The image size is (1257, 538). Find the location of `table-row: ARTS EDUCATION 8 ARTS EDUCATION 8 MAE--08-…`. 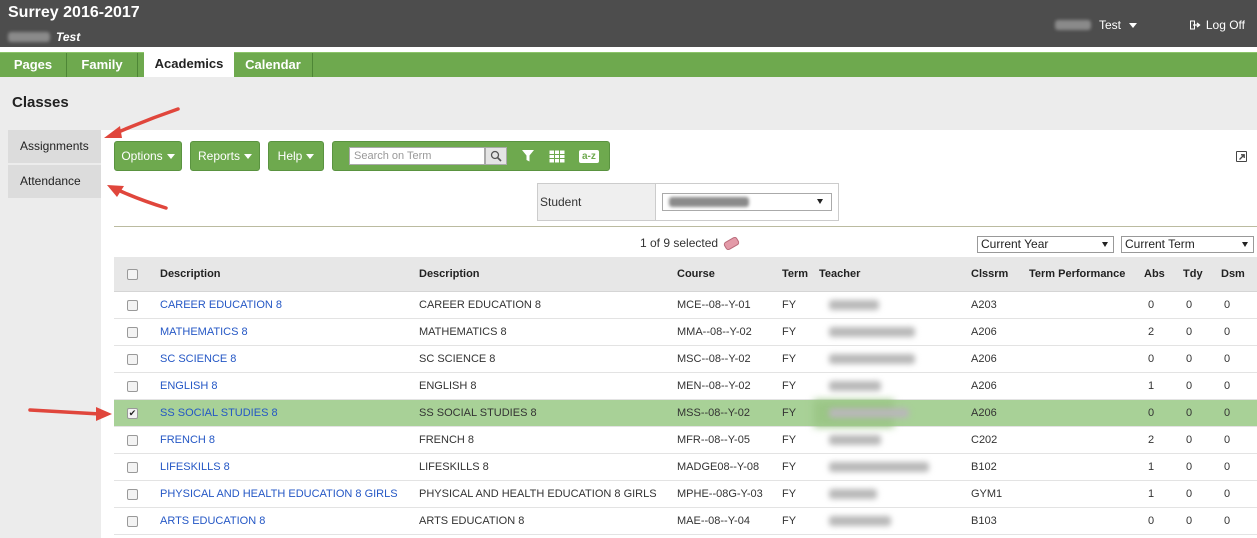

table-row: ARTS EDUCATION 8 ARTS EDUCATION 8 MAE--08-… is located at coordinates (685, 521).